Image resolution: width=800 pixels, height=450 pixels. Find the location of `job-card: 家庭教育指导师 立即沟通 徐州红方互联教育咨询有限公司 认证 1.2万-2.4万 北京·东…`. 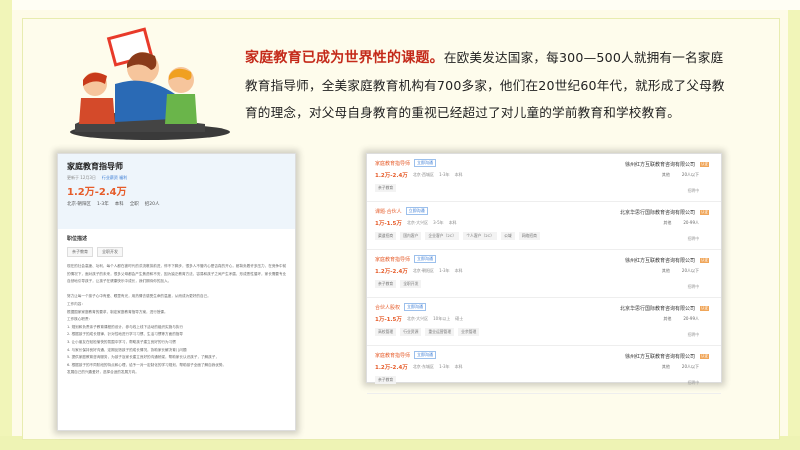

job-card: 家庭教育指导师 立即沟通 徐州红方互联教育咨询有限公司 认证 1.2万-2.4万 北京·东… is located at coordinates (544, 370).